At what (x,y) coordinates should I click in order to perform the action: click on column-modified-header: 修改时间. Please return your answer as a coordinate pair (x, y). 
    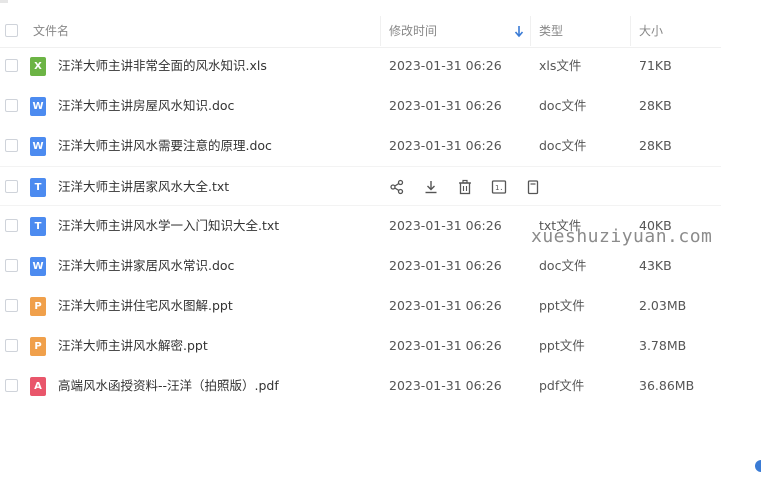
    Looking at the image, I should click on (413, 31).